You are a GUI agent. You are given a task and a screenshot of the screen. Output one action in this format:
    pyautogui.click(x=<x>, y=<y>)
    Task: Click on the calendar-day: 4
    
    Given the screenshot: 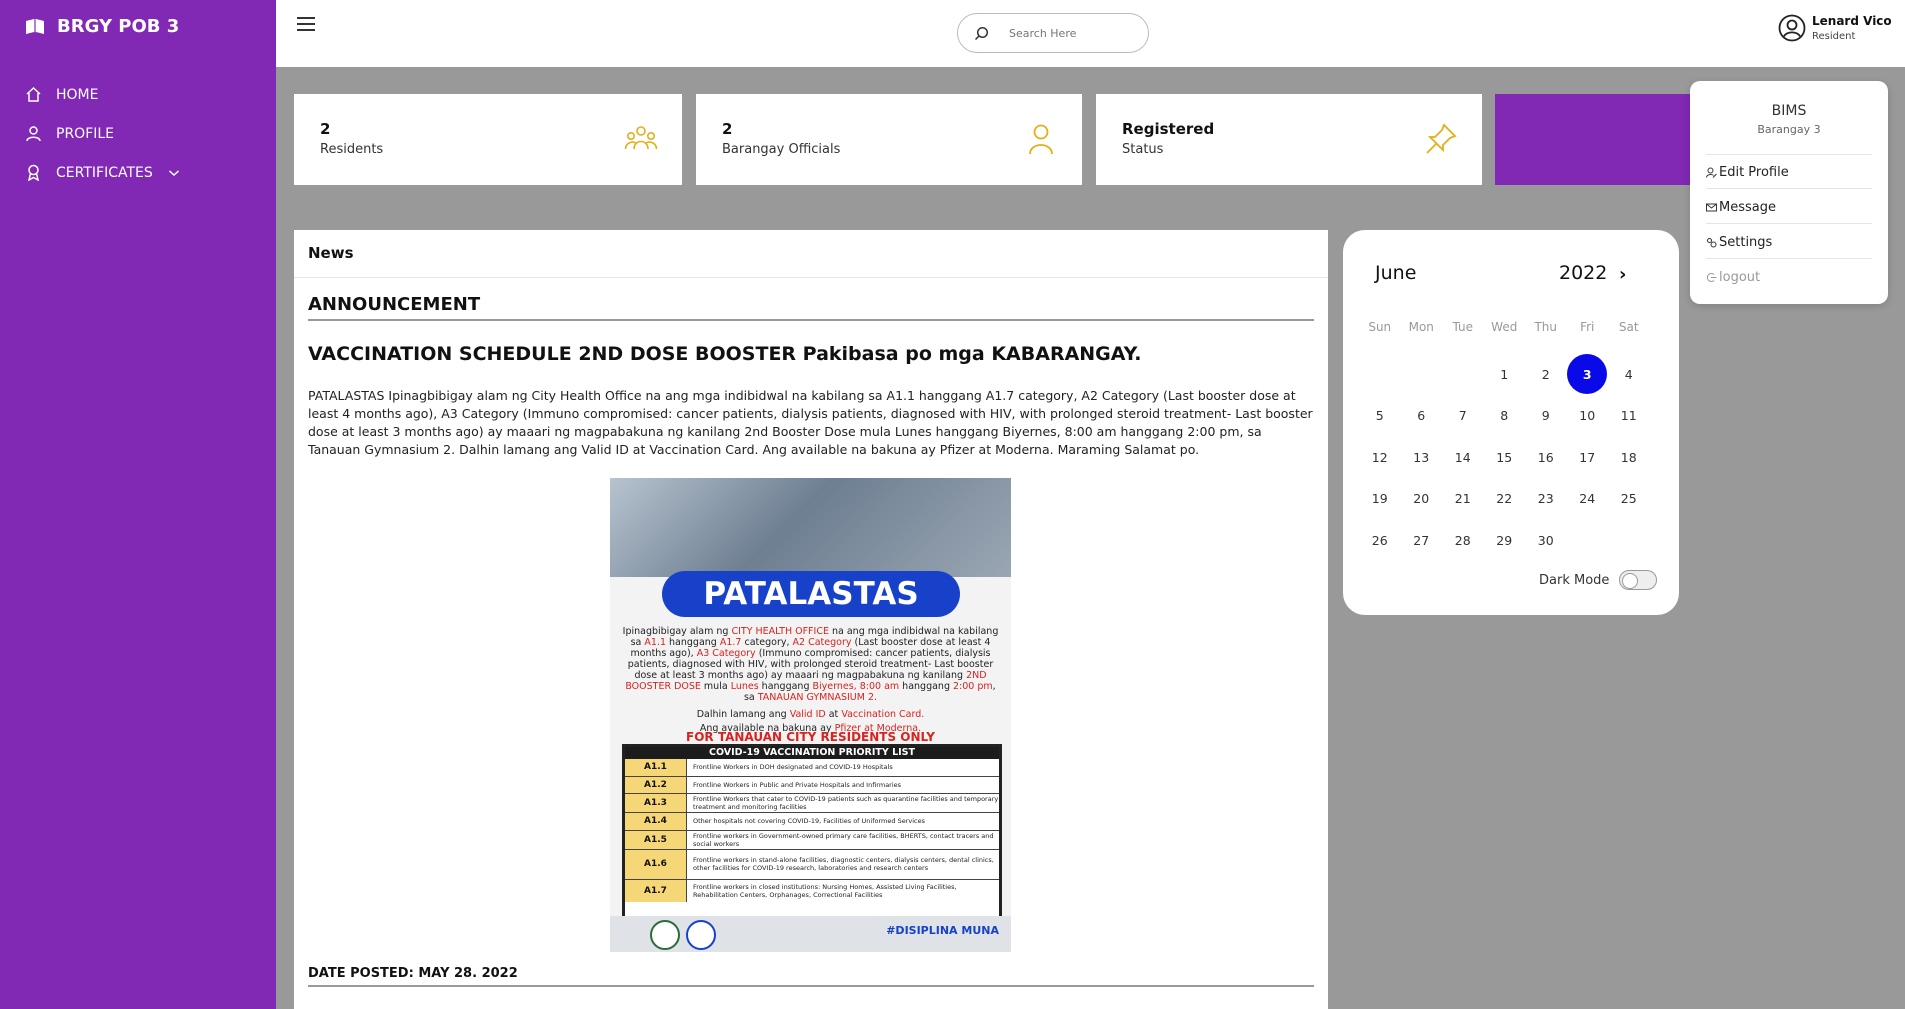 What is the action you would take?
    pyautogui.click(x=1629, y=375)
    